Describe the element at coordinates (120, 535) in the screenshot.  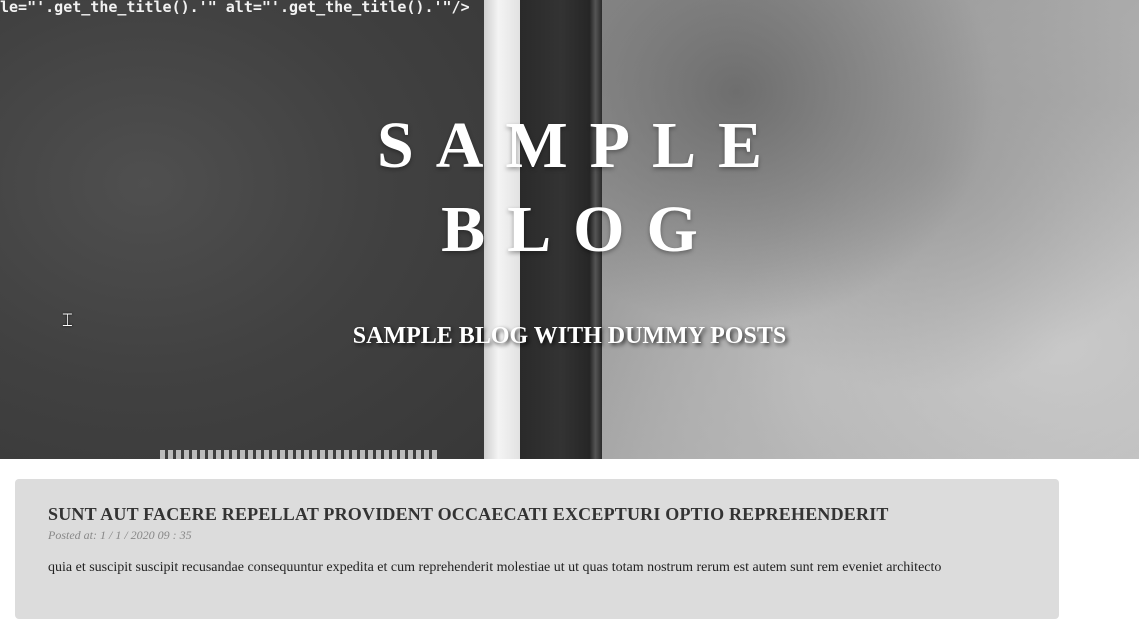
I see `post-date: Posted at: 1 / 1 / 2020 09 : 35` at that location.